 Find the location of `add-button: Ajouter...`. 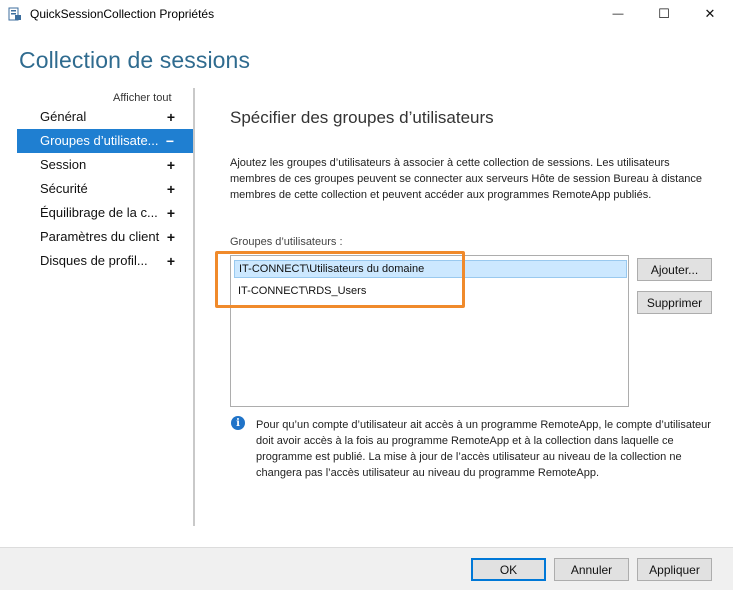

add-button: Ajouter... is located at coordinates (674, 269).